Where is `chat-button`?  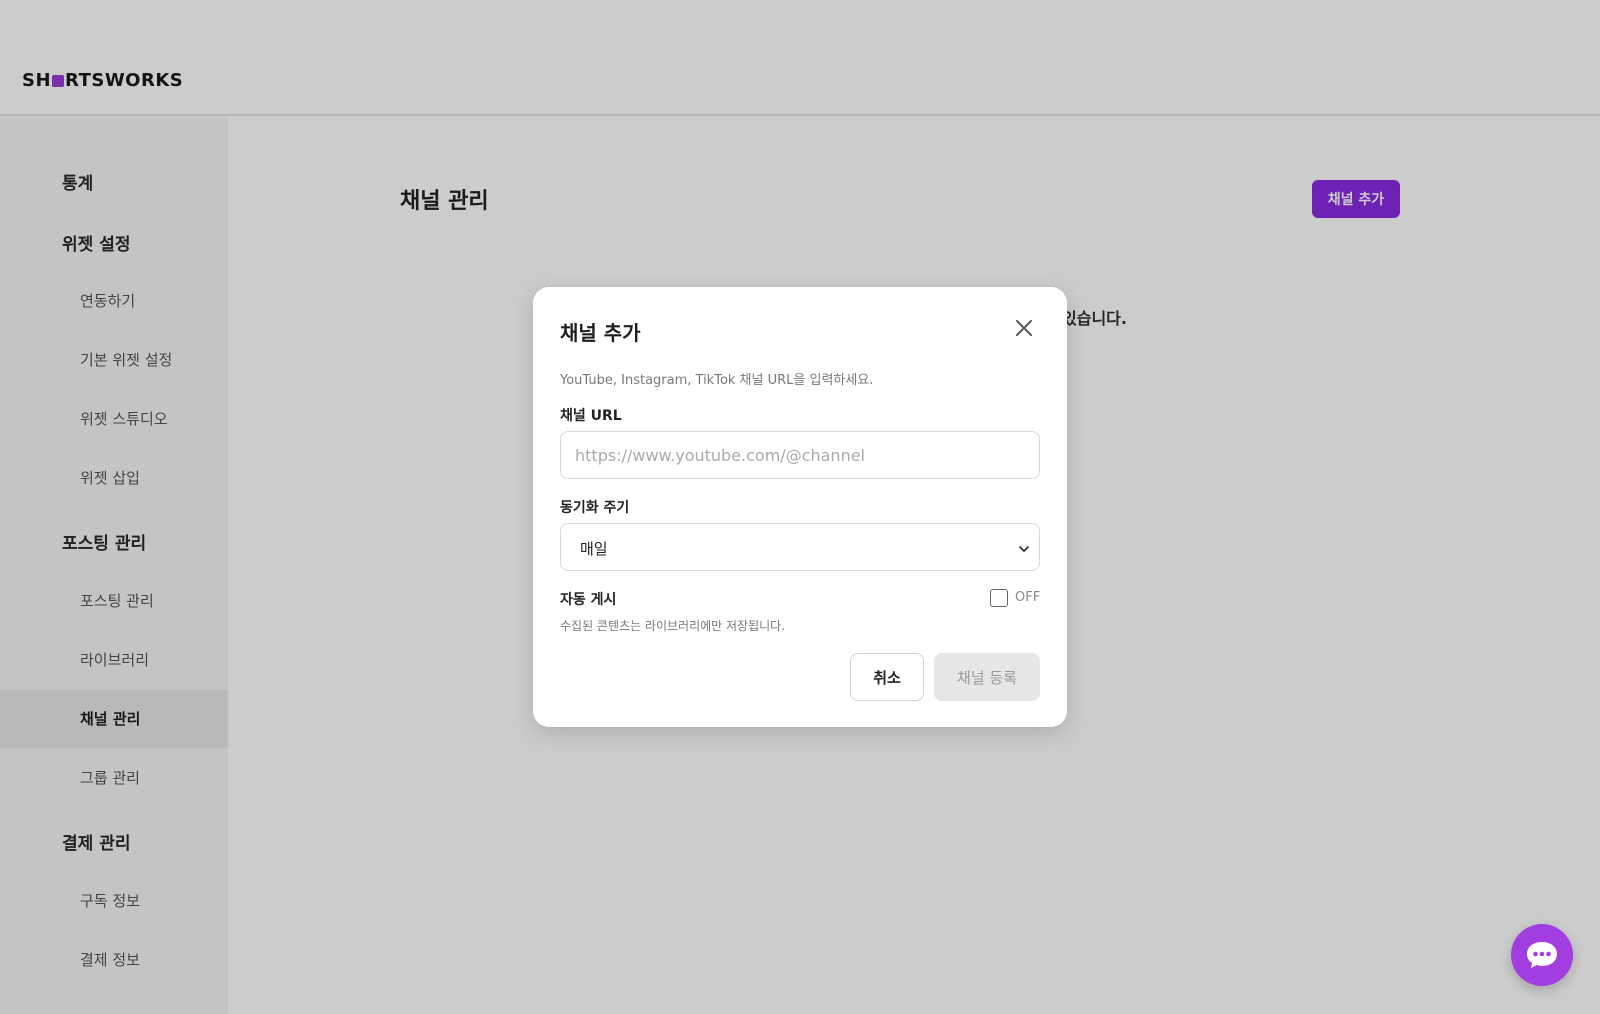 chat-button is located at coordinates (1542, 955).